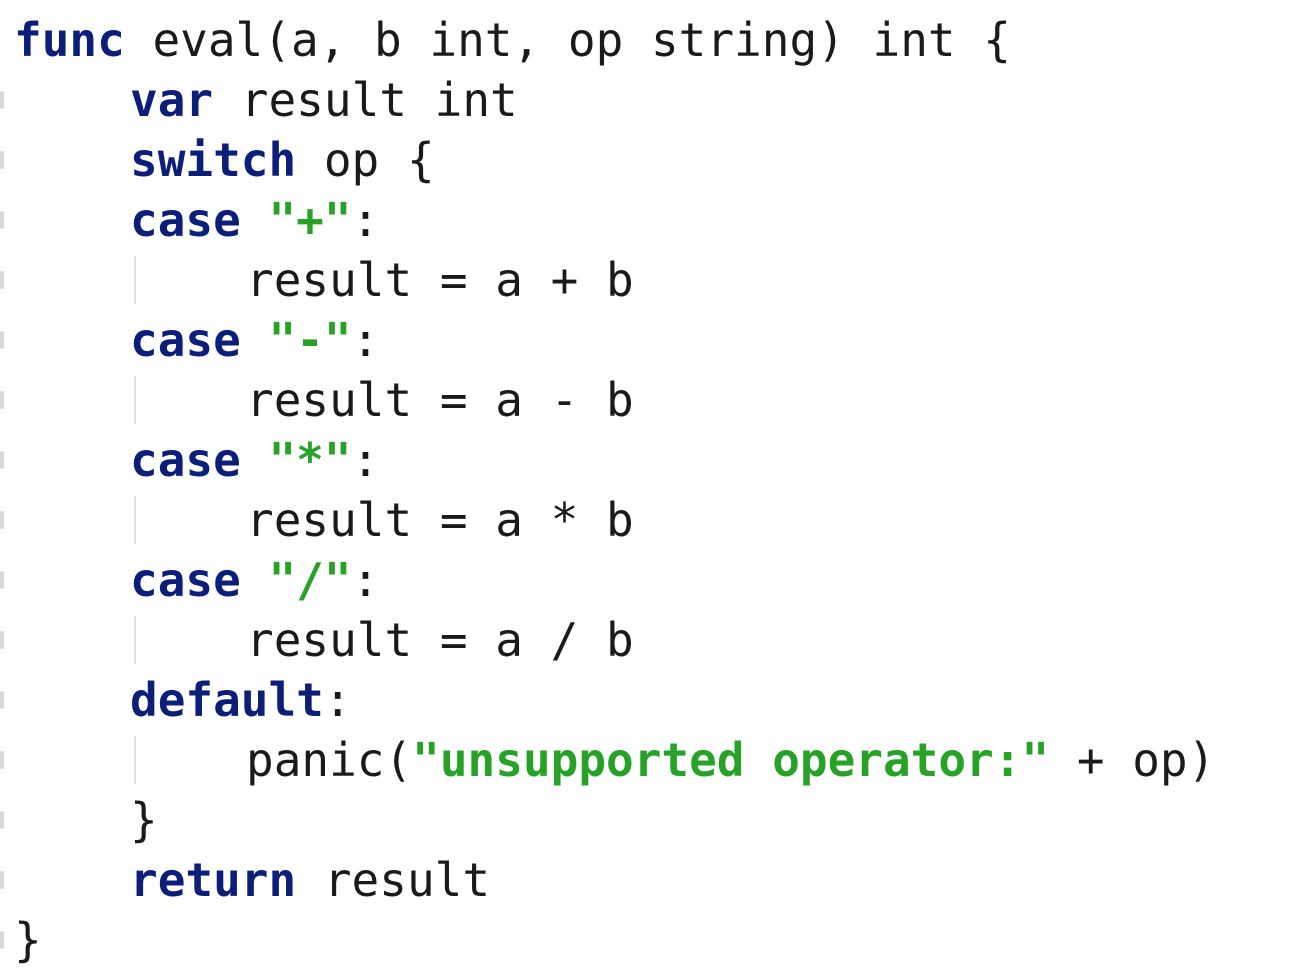 This screenshot has height=970, width=1306. What do you see at coordinates (310, 460) in the screenshot?
I see `string-token: "*"` at bounding box center [310, 460].